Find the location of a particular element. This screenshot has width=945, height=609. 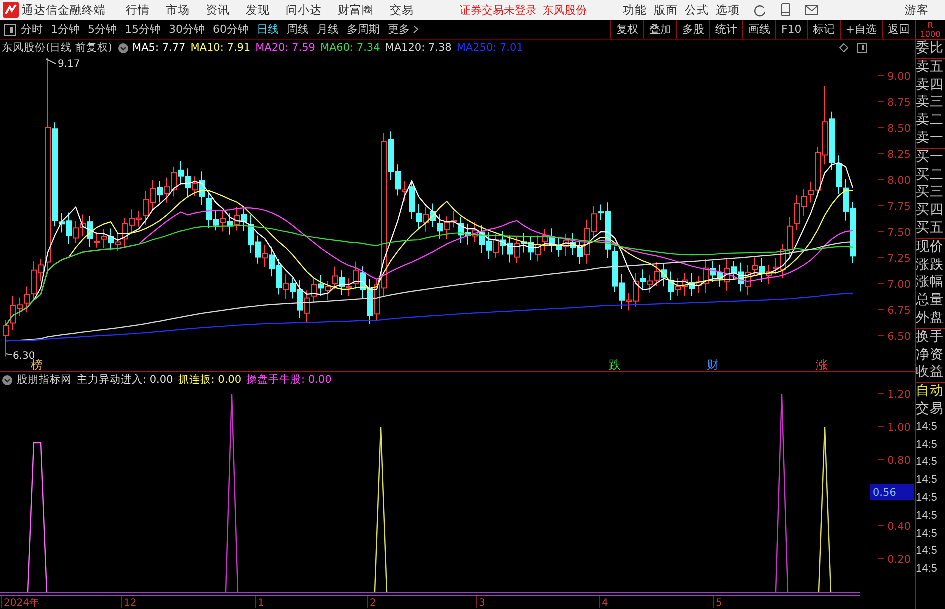

quote-label: 买三 is located at coordinates (930, 193).